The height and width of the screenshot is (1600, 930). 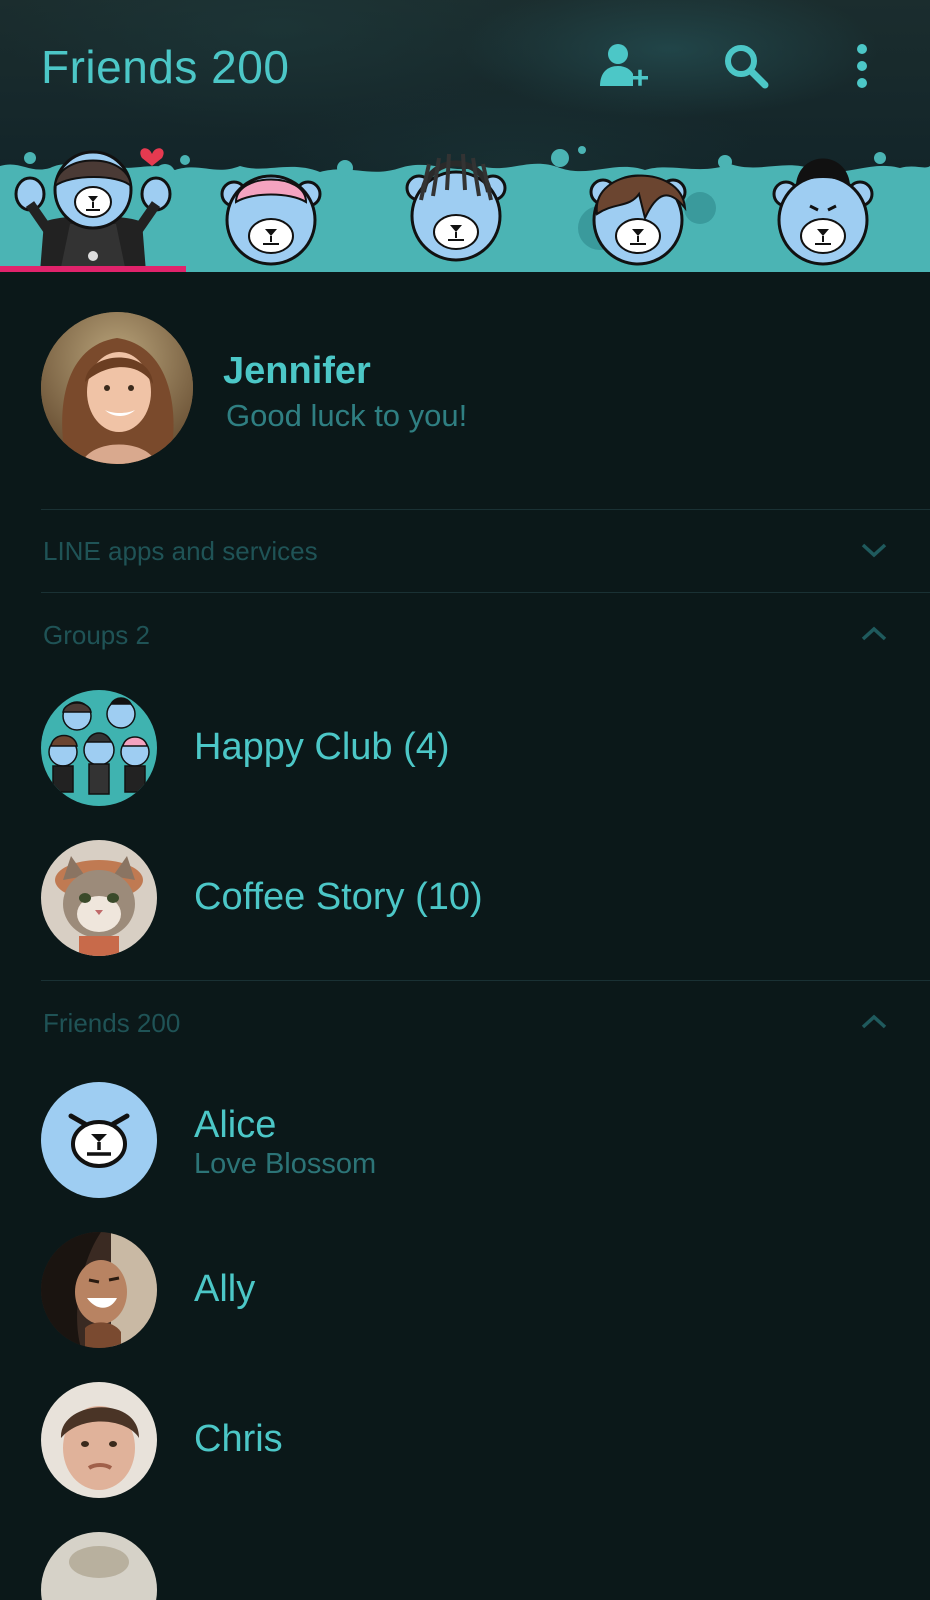 What do you see at coordinates (465, 1558) in the screenshot?
I see `list-item-friend` at bounding box center [465, 1558].